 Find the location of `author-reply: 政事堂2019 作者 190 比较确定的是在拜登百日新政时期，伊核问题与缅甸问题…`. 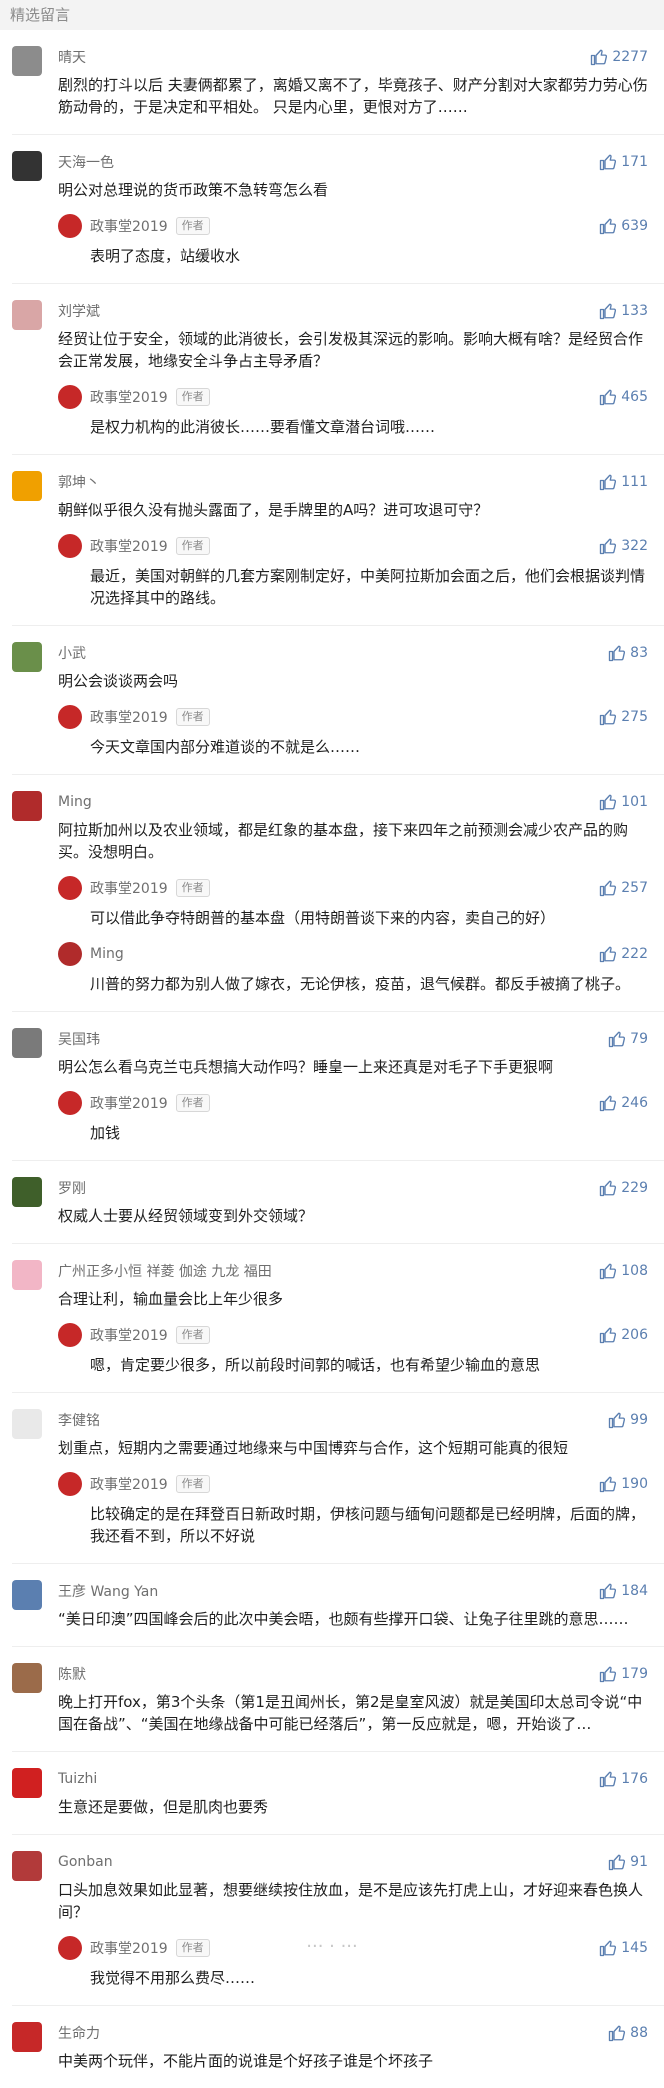

author-reply: 政事堂2019 作者 190 比较确定的是在拜登百日新政时期，伊核问题与缅甸问题… is located at coordinates (353, 1509).